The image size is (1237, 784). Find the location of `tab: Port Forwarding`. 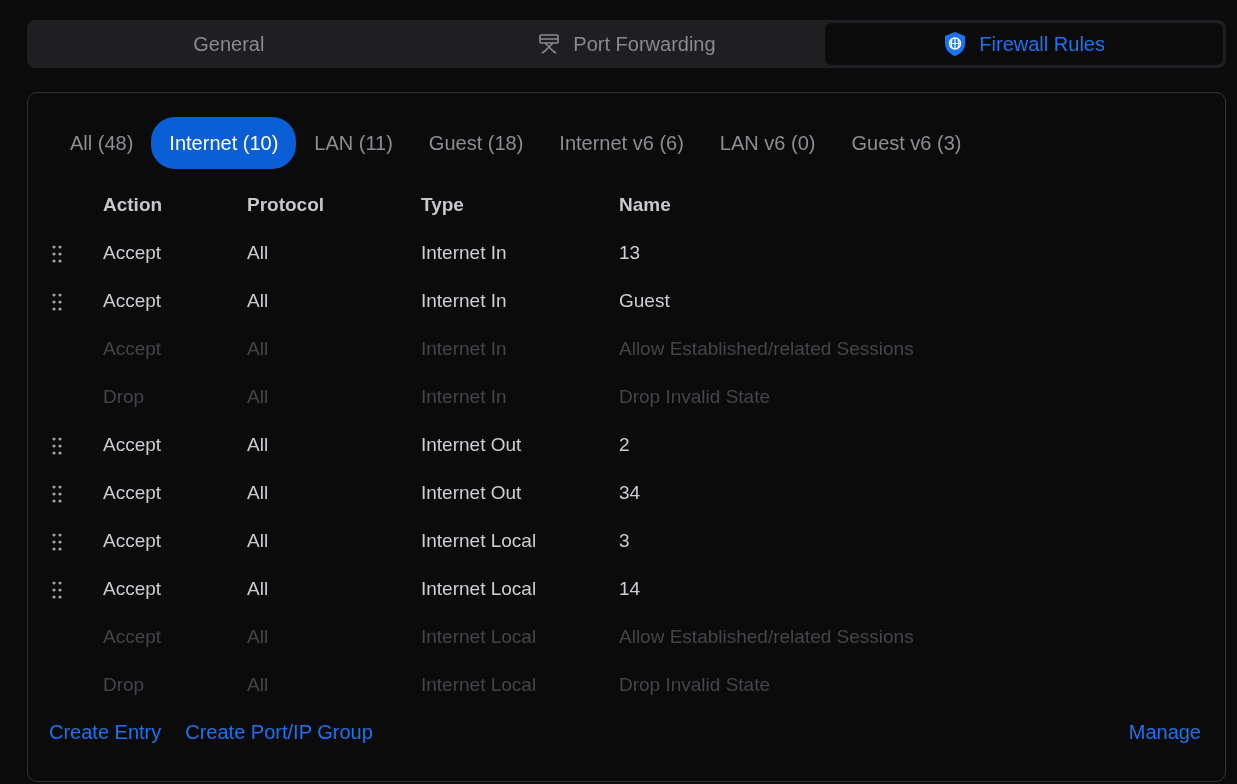

tab: Port Forwarding is located at coordinates (626, 44).